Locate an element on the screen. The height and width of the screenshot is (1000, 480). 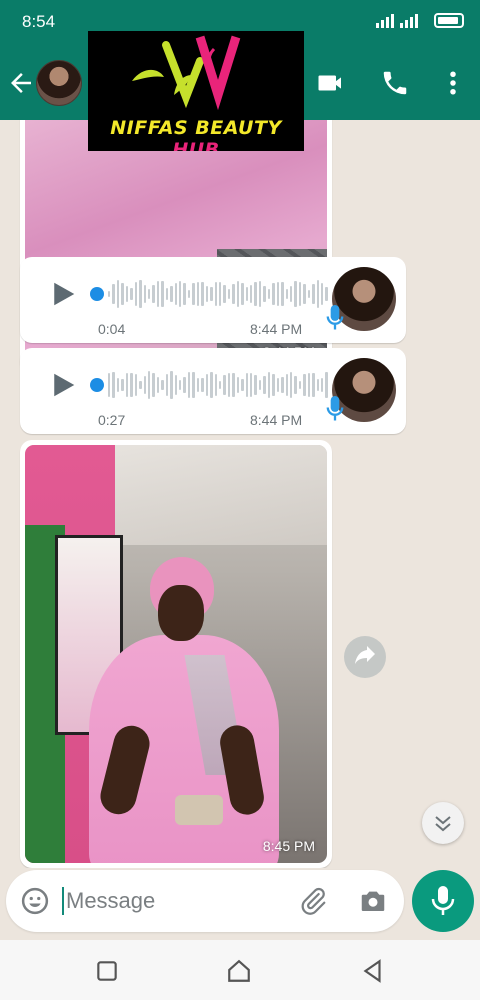
share-icon is located at coordinates (365, 655).